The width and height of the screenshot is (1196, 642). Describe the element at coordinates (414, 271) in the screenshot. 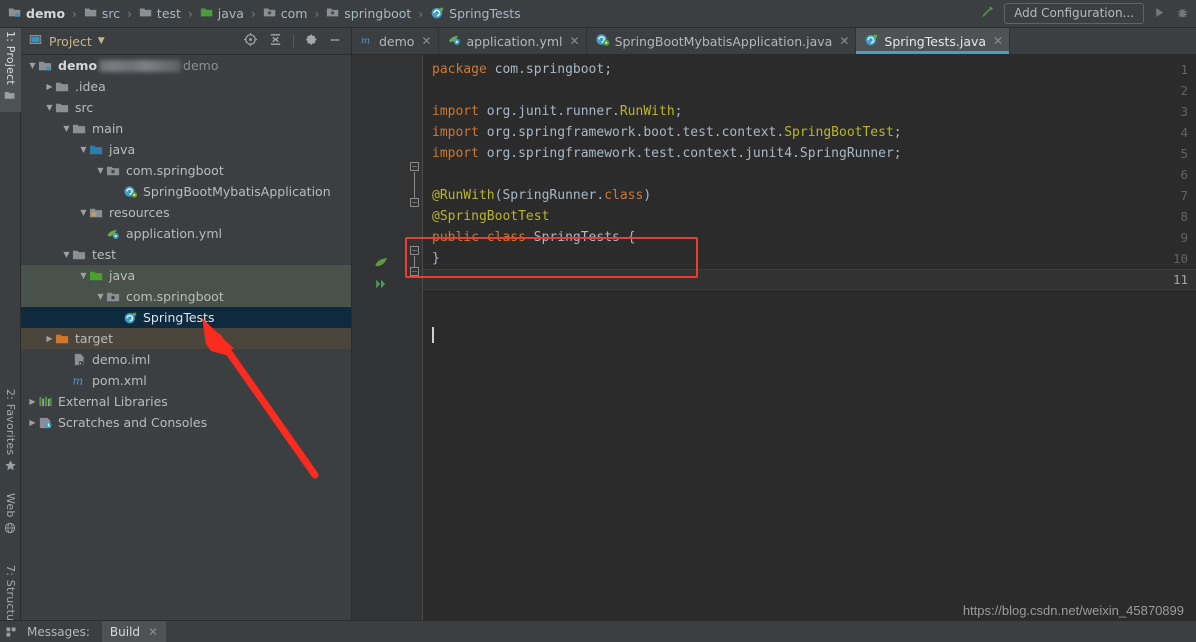

I see `fold-marker-annotations-end: −` at that location.